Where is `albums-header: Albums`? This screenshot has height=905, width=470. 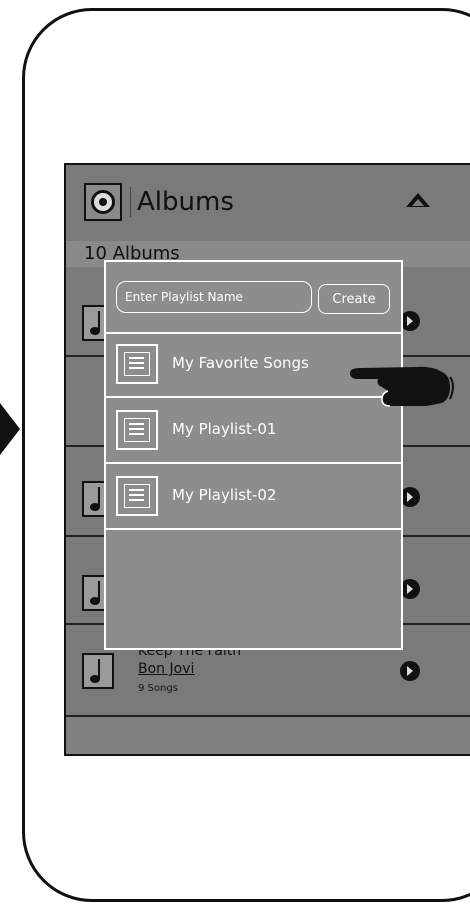 albums-header: Albums is located at coordinates (268, 204).